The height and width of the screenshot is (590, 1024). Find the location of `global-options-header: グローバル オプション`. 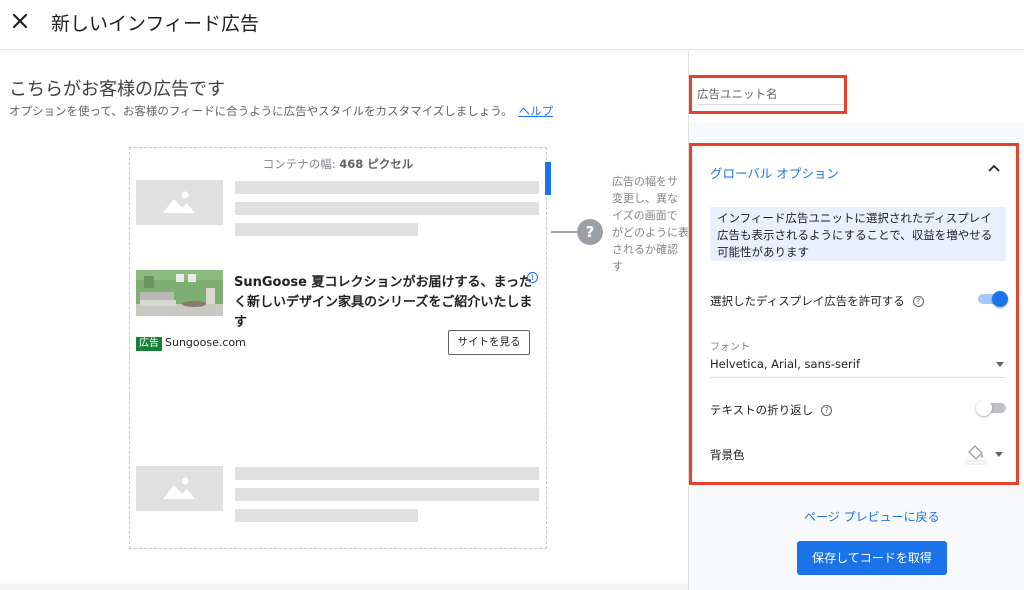

global-options-header: グローバル オプション is located at coordinates (854, 169).